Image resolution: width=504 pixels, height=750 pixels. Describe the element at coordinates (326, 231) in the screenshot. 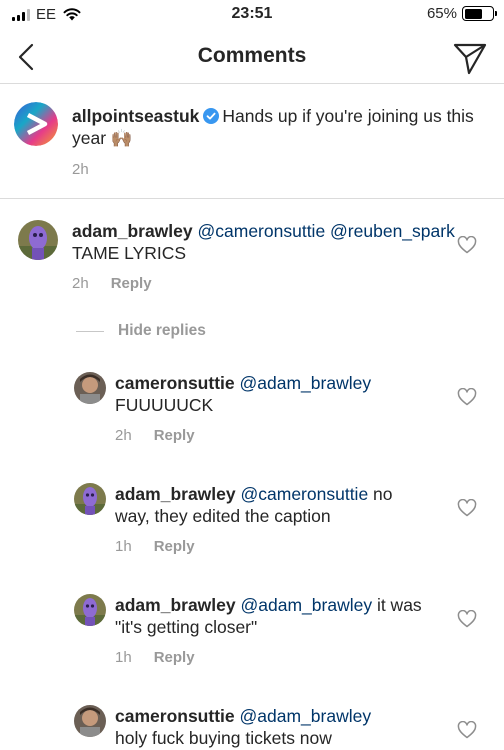

I see `mention-link: @cameronsuttie @reuben_spark` at that location.